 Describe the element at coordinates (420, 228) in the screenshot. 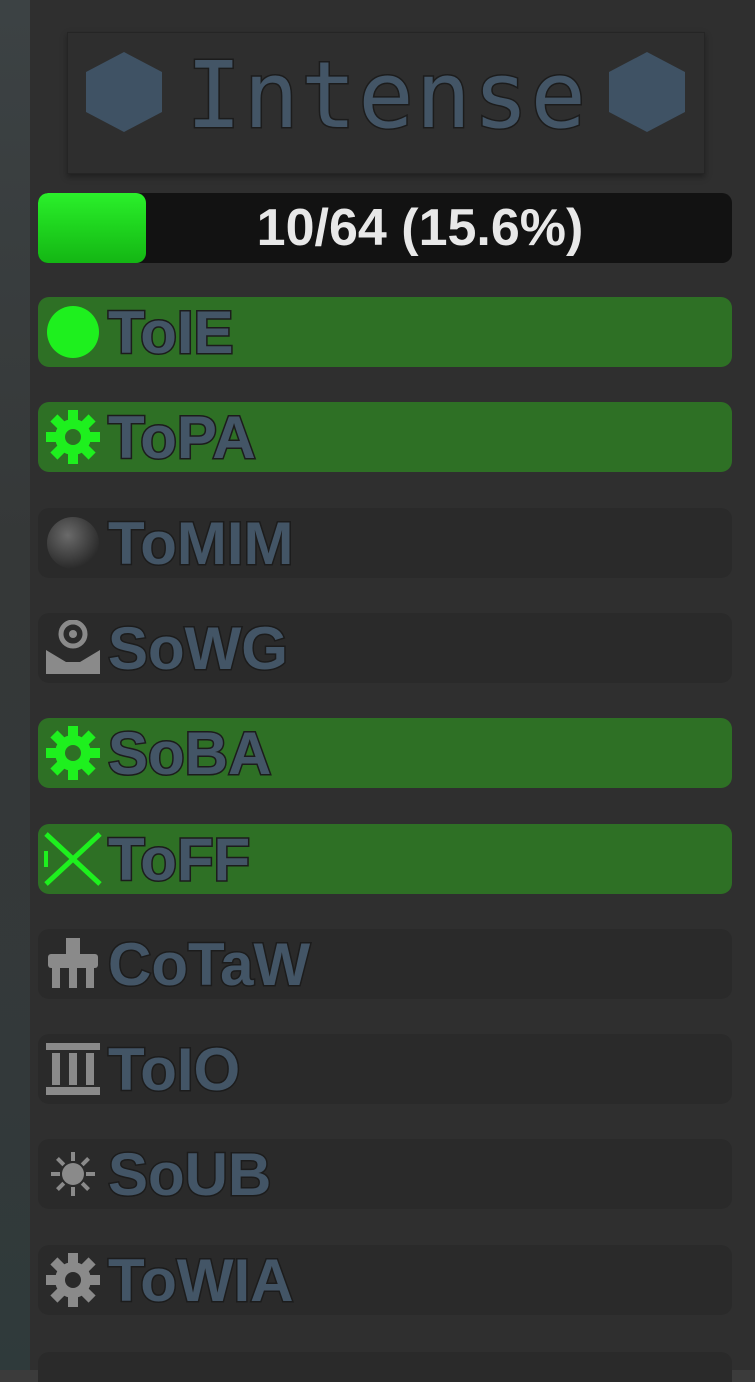

I see `progress-text: 10/64 (15.6%)` at that location.